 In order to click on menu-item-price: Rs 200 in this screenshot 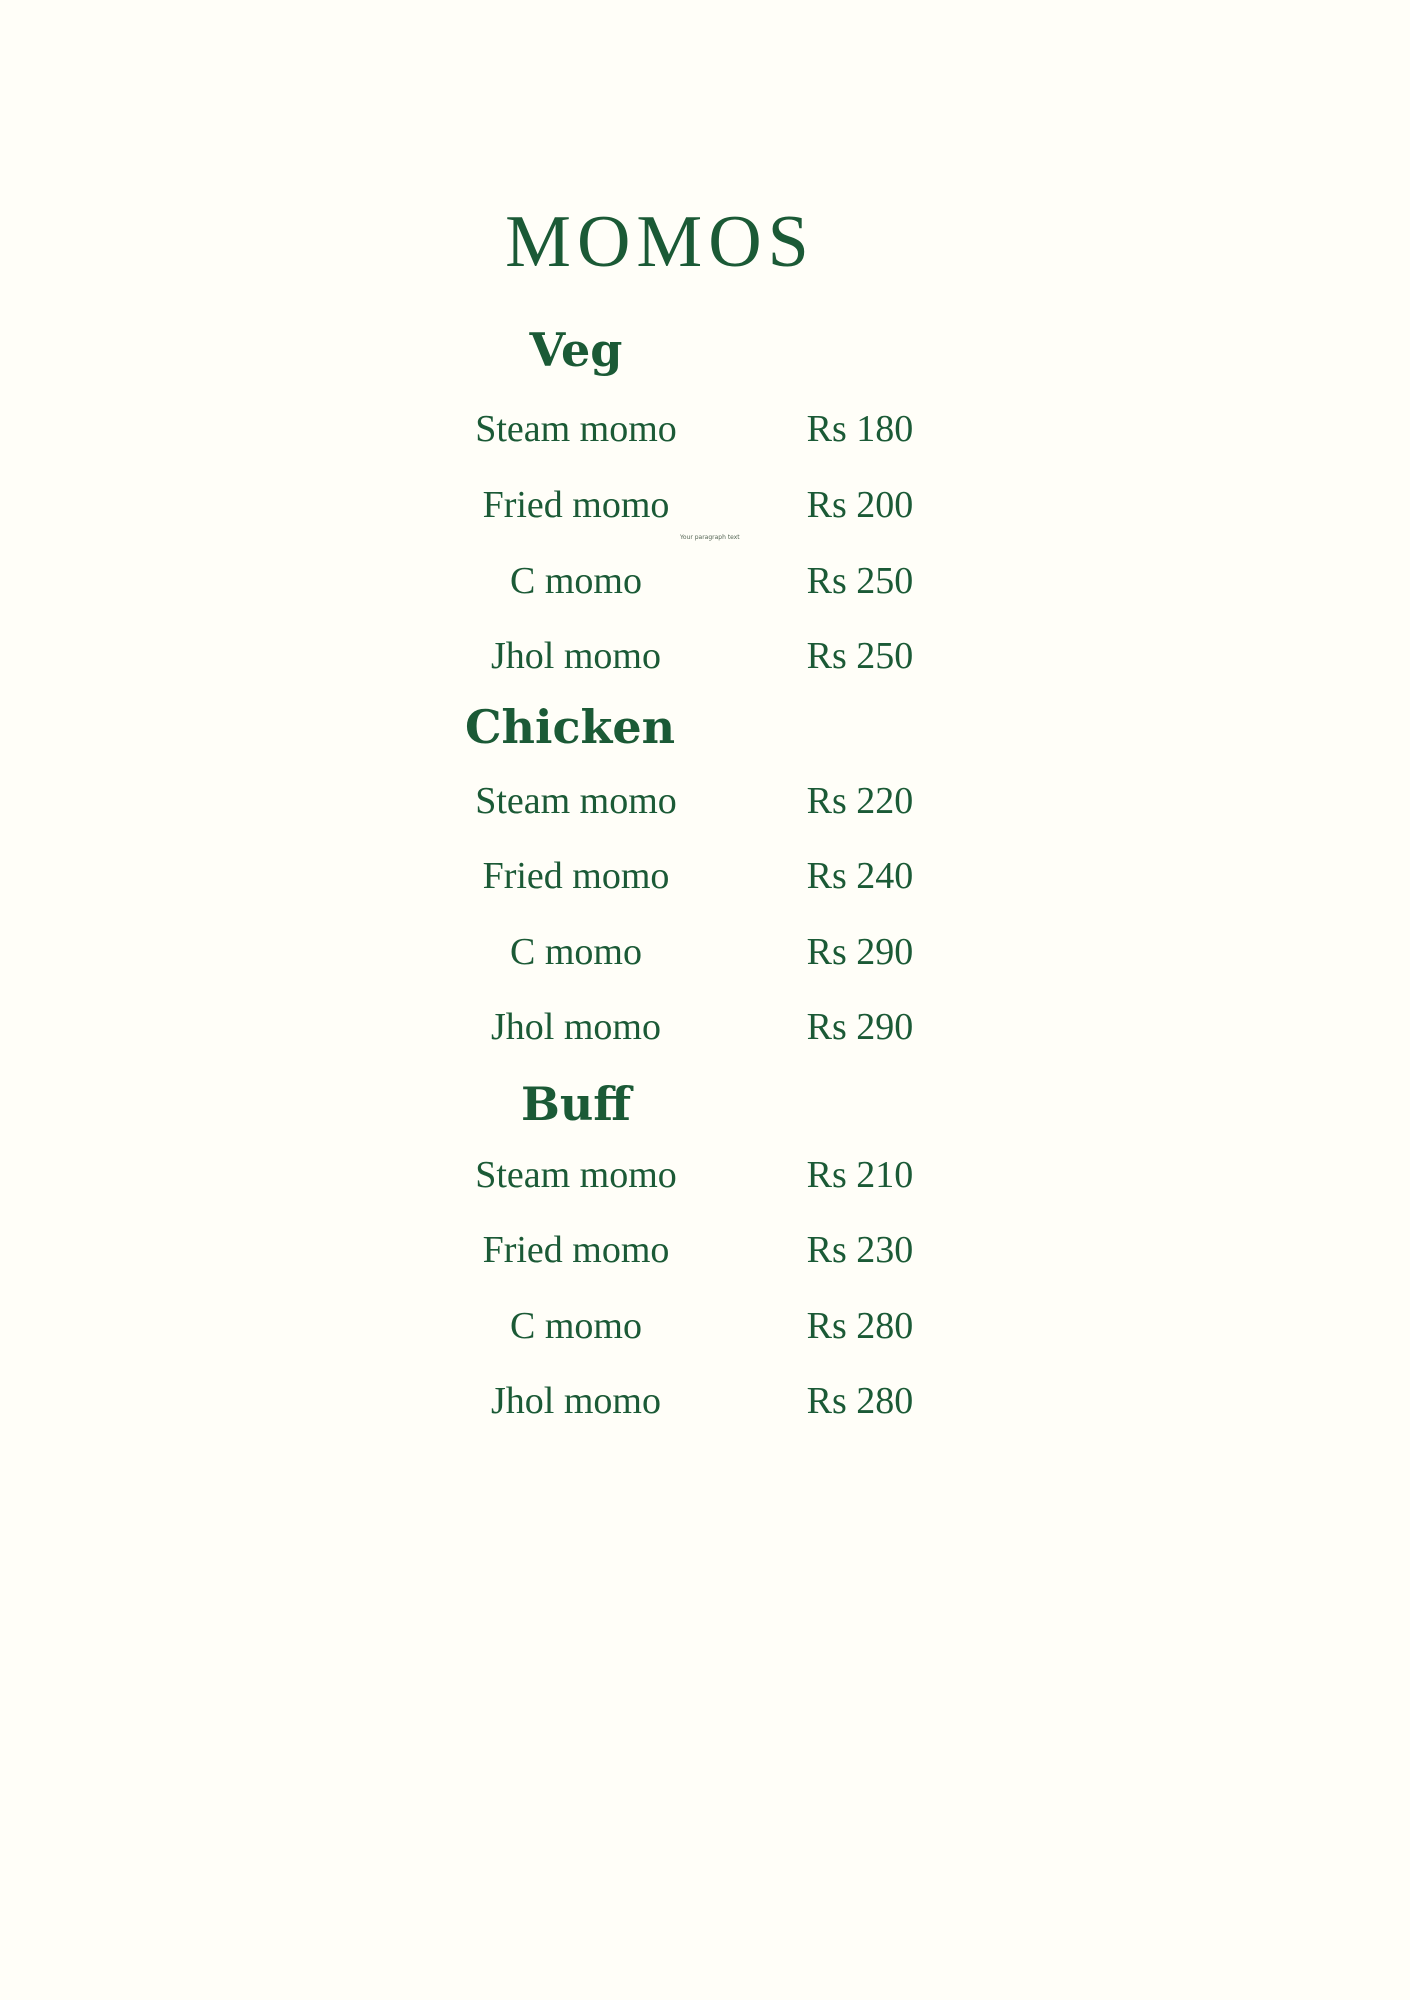, I will do `click(860, 505)`.